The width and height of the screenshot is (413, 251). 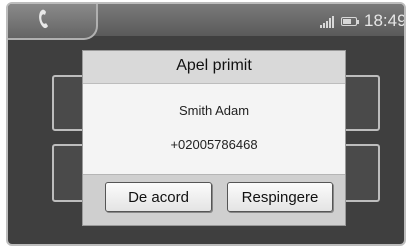 I want to click on status-bar: 18:49, so click(x=207, y=22).